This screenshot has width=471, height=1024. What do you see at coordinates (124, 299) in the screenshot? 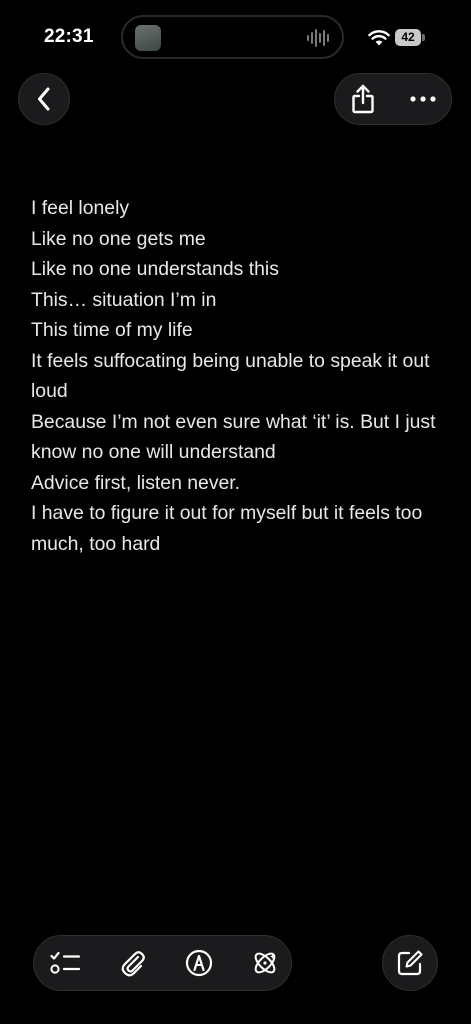
I see `note-line: This… situation I’m in` at bounding box center [124, 299].